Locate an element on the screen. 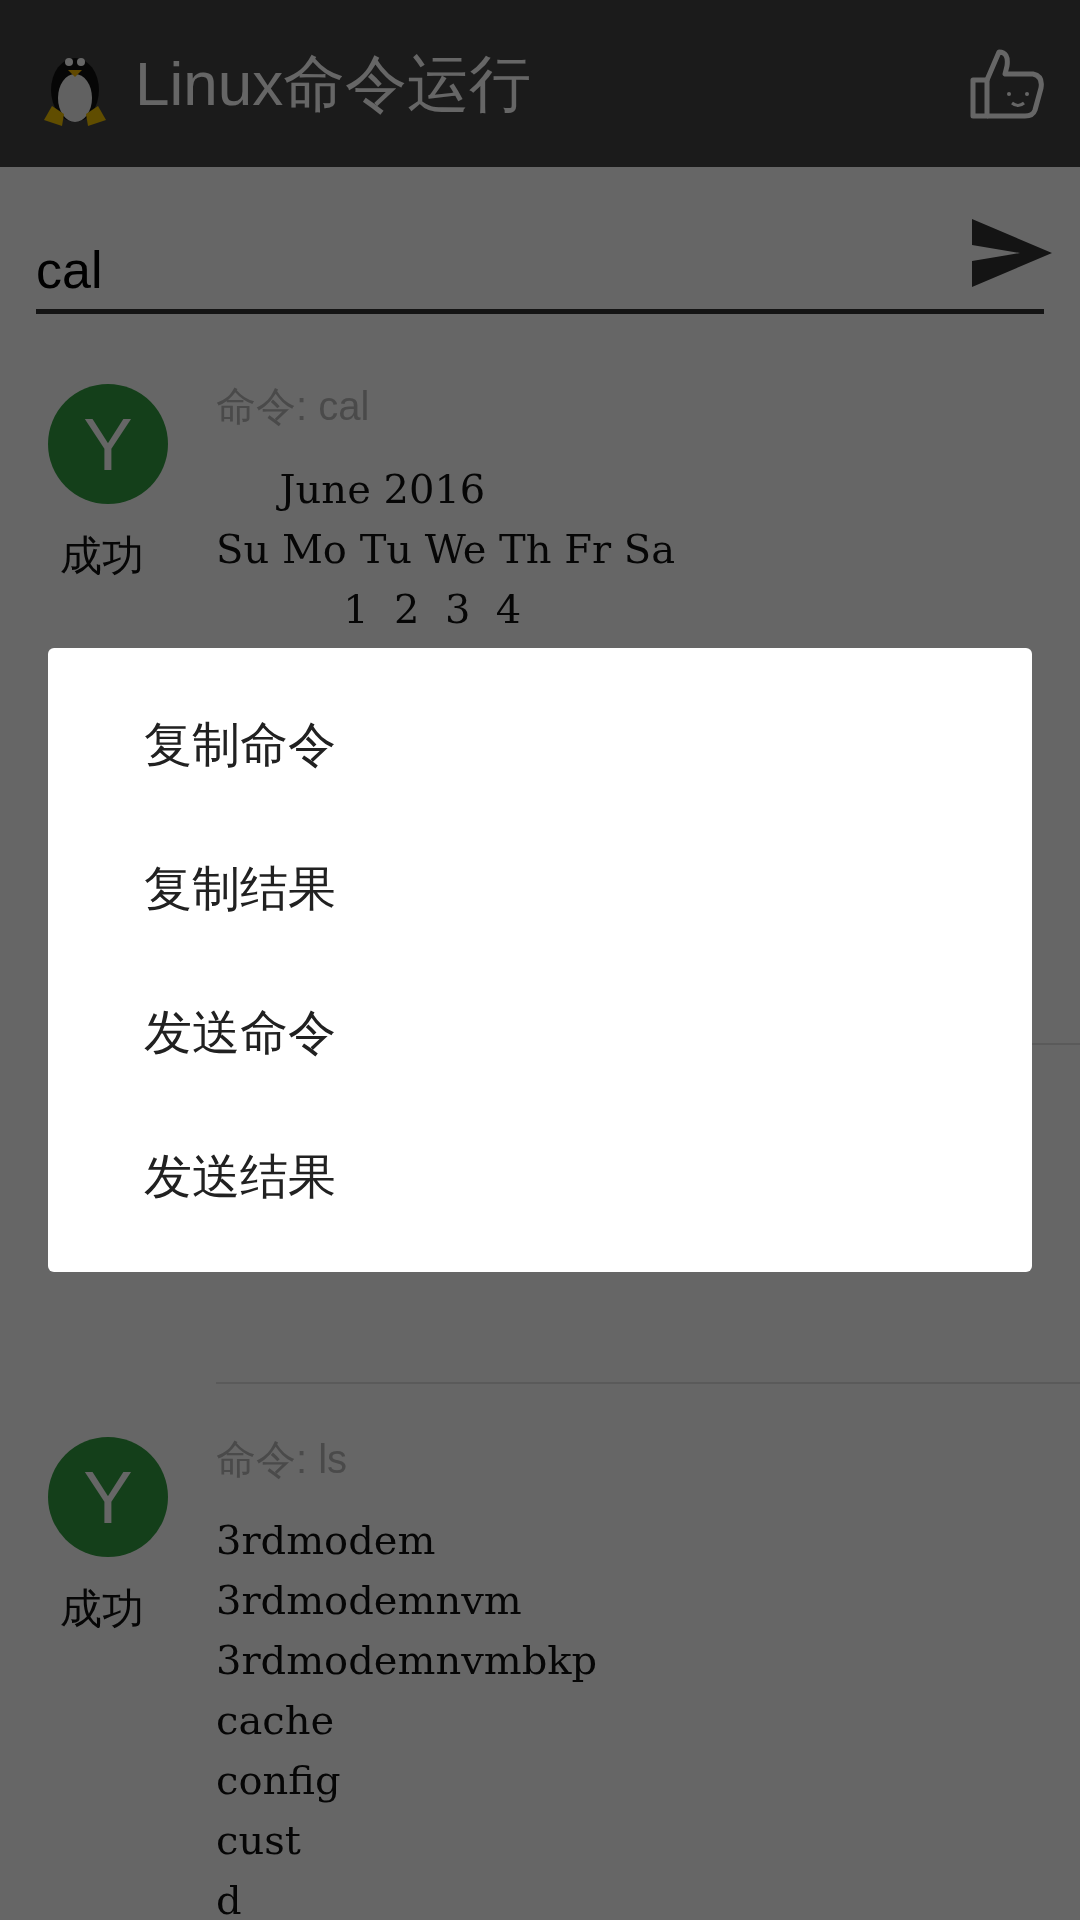  thumbs-up-icon is located at coordinates (1007, 83).